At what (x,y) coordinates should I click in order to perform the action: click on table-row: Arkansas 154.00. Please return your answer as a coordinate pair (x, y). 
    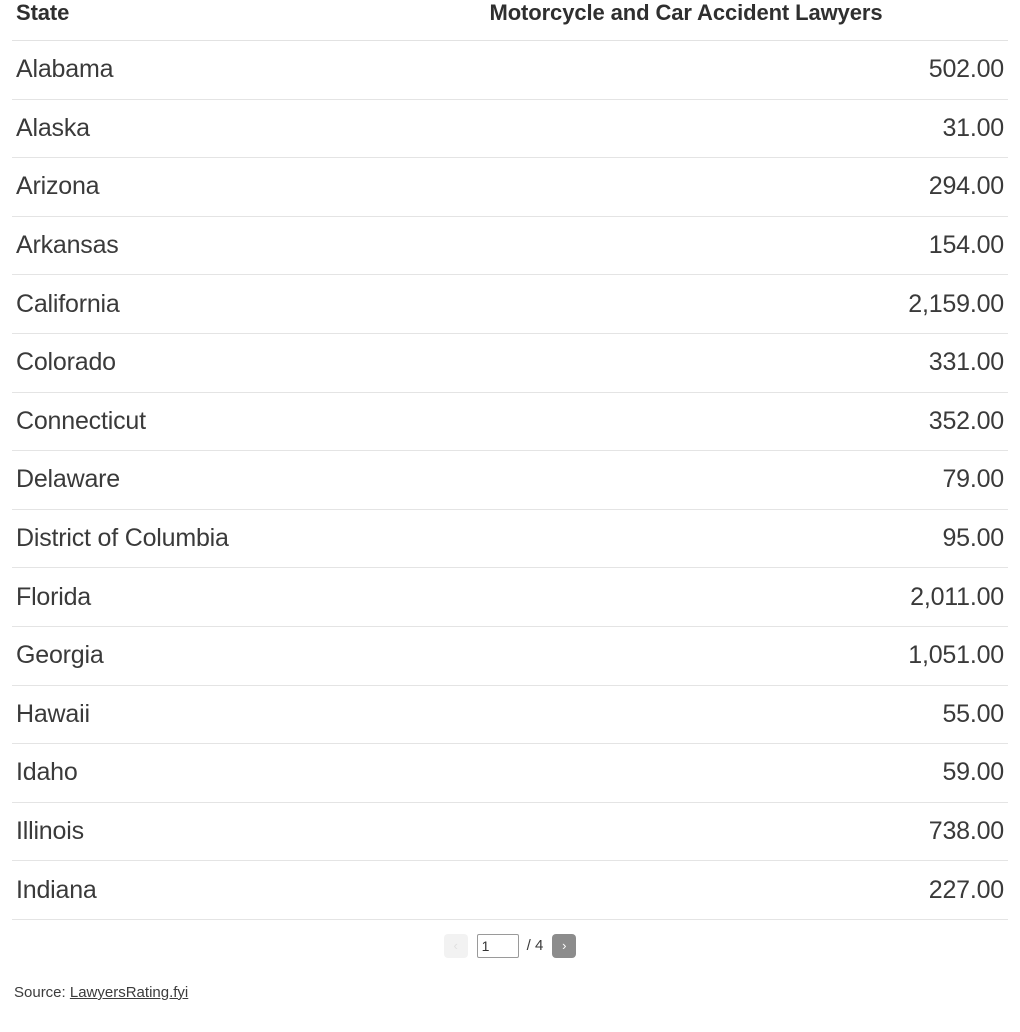
    Looking at the image, I should click on (510, 246).